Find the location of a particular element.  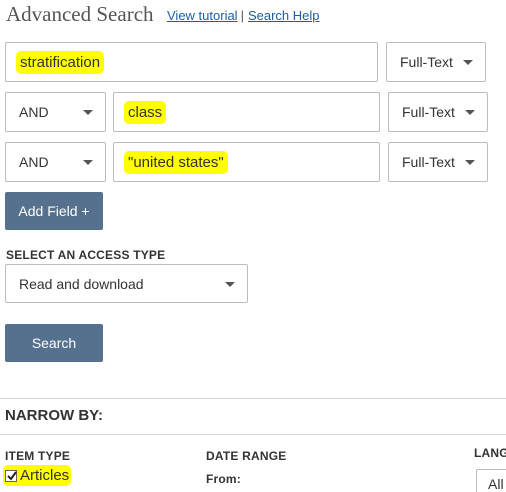

date-range-label: DATE RANGE is located at coordinates (246, 456).